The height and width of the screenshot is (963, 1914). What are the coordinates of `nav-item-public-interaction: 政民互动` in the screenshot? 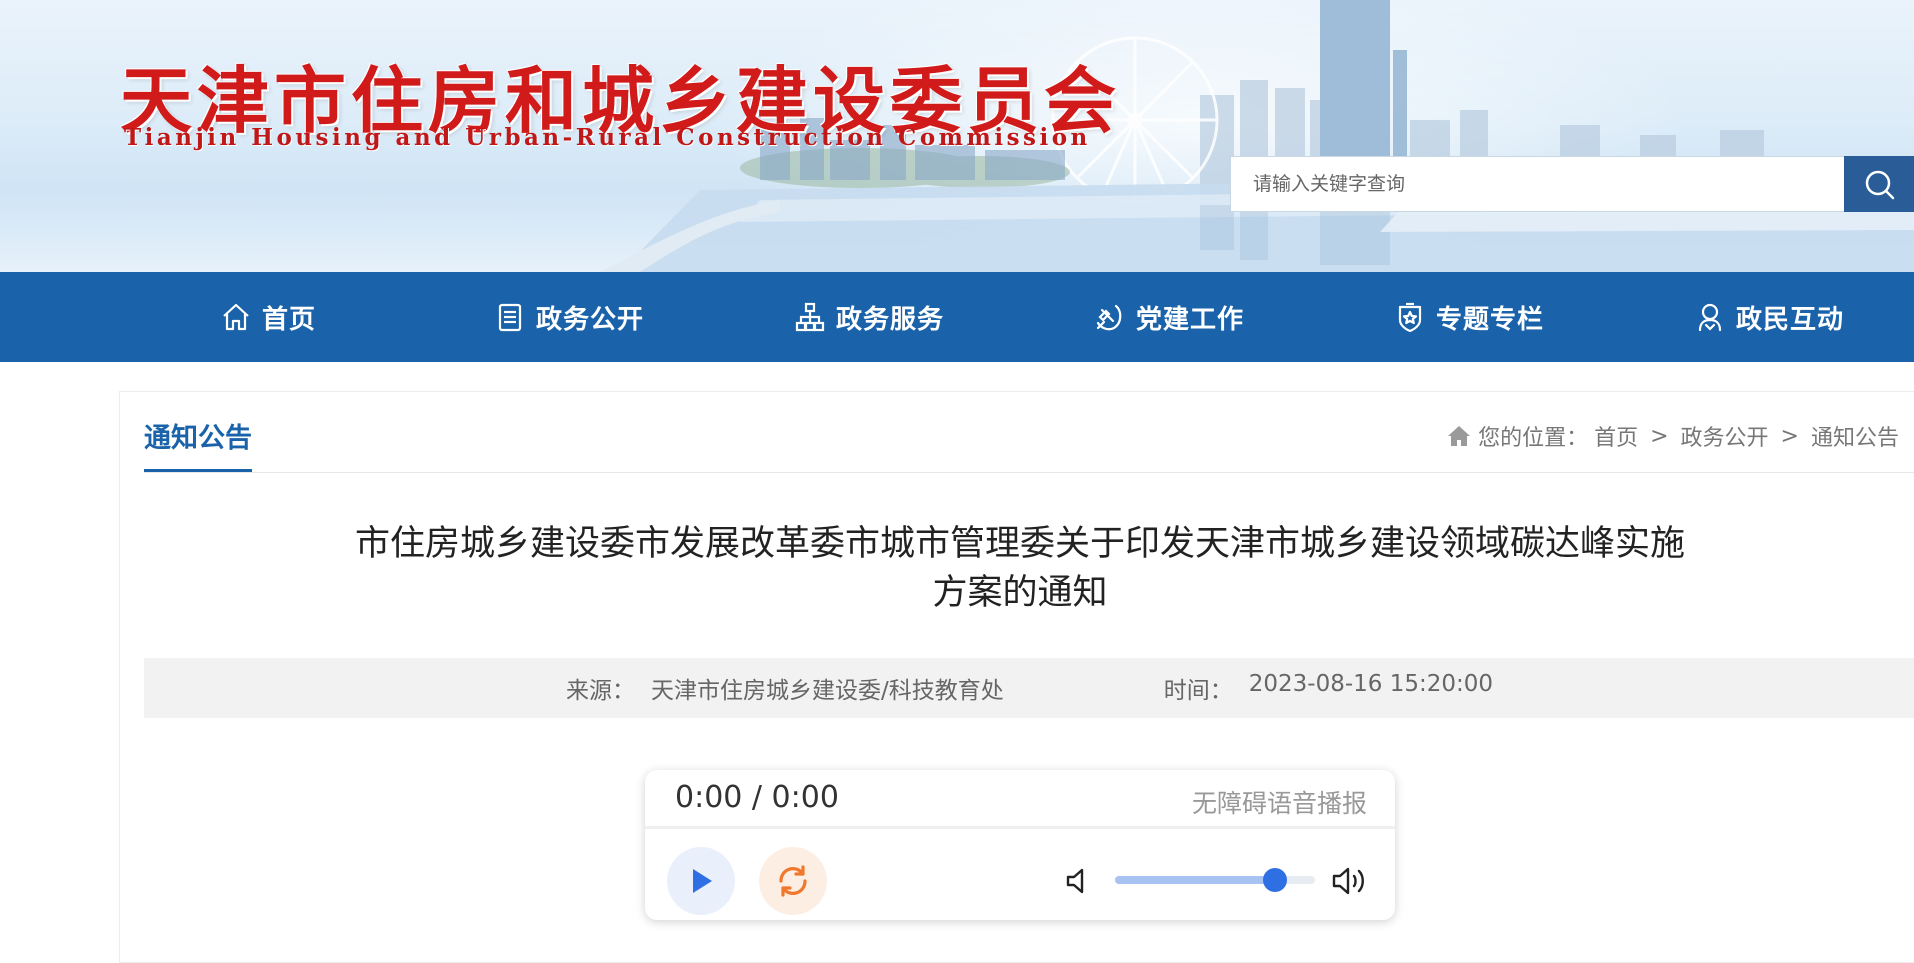 It's located at (1769, 317).